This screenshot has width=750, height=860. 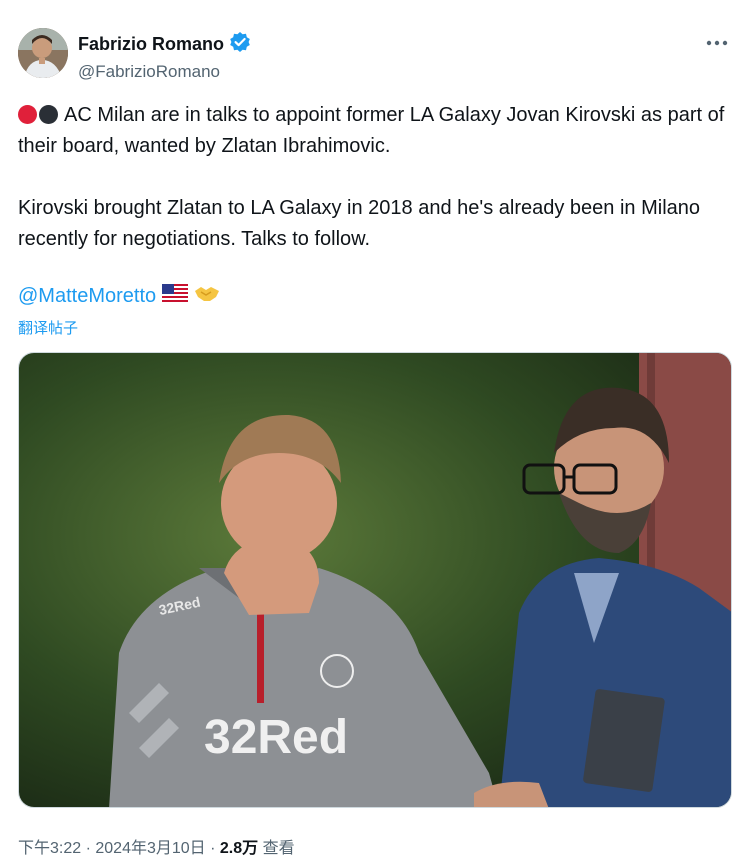 What do you see at coordinates (150, 848) in the screenshot?
I see `tweet-date: 2024年3月10日` at bounding box center [150, 848].